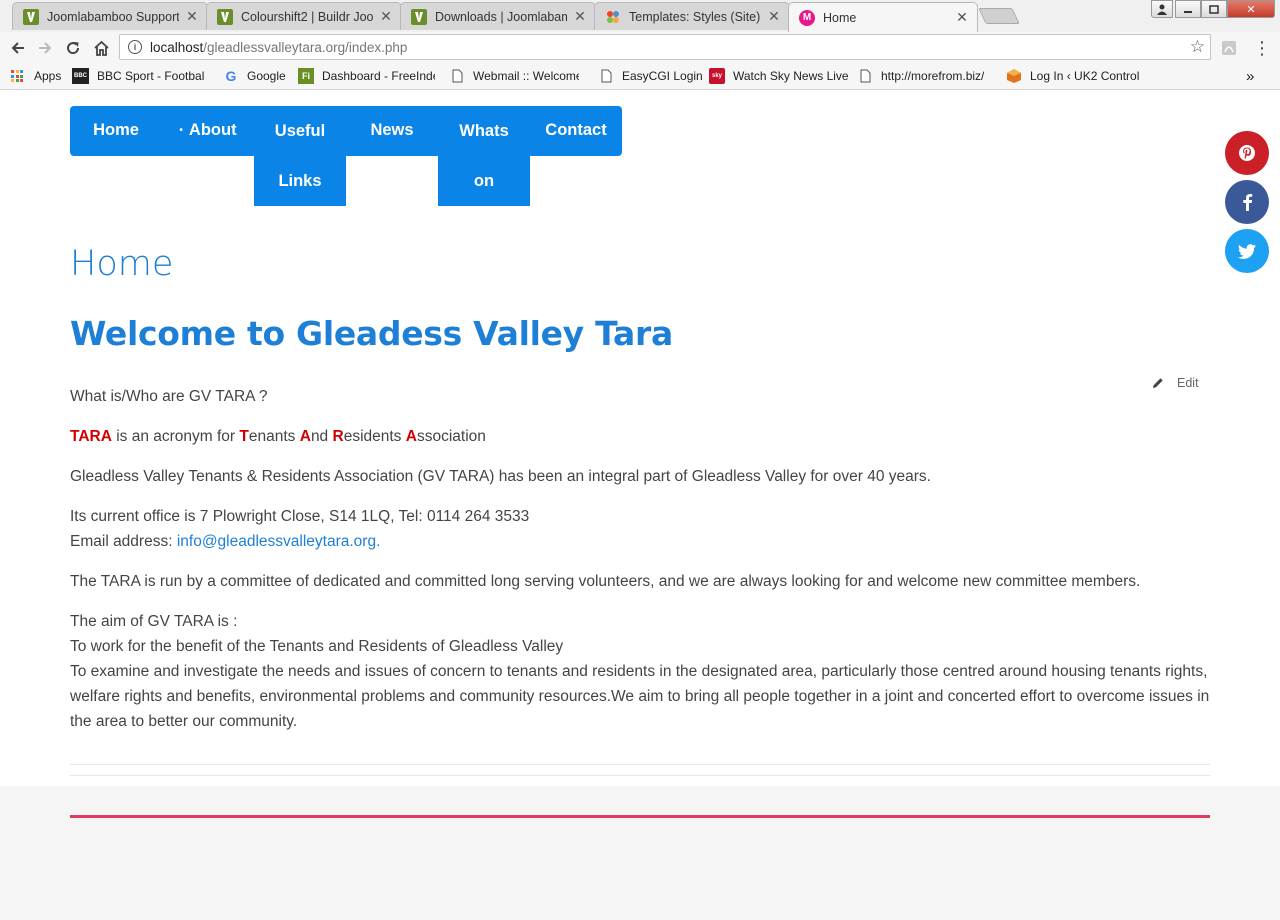  What do you see at coordinates (307, 16) in the screenshot?
I see `tab-title: Colourshift2 | Buildr Joomla` at bounding box center [307, 16].